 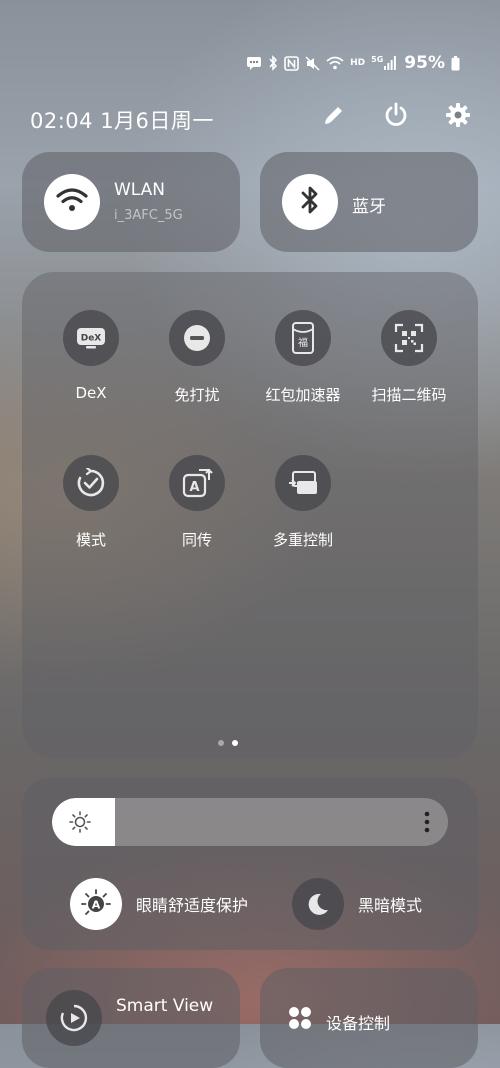 What do you see at coordinates (300, 1020) in the screenshot?
I see `device-control-icon` at bounding box center [300, 1020].